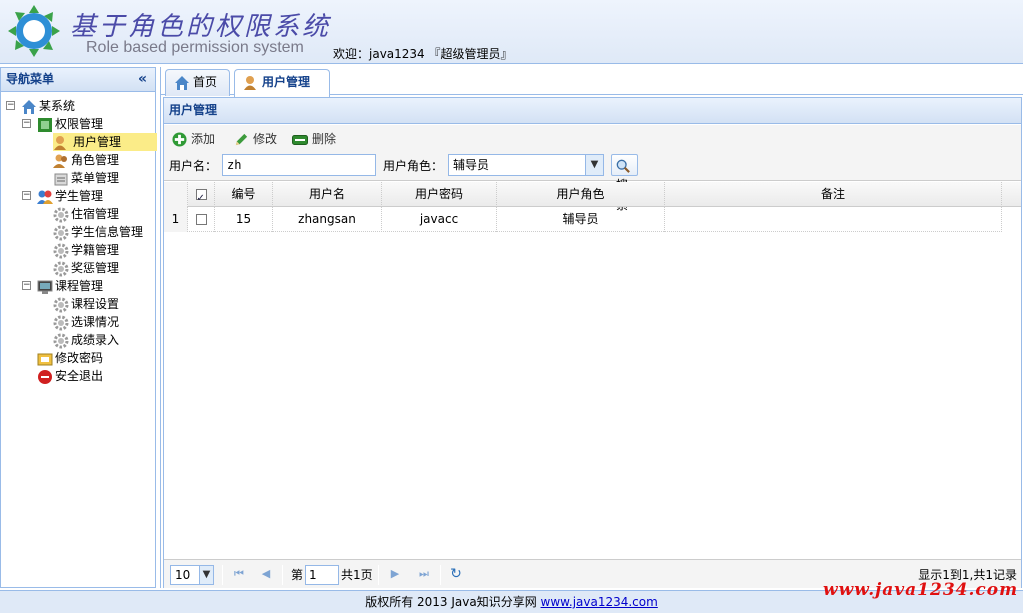 The height and width of the screenshot is (613, 1023). What do you see at coordinates (599, 602) in the screenshot?
I see `footer-link: www.java1234.com` at bounding box center [599, 602].